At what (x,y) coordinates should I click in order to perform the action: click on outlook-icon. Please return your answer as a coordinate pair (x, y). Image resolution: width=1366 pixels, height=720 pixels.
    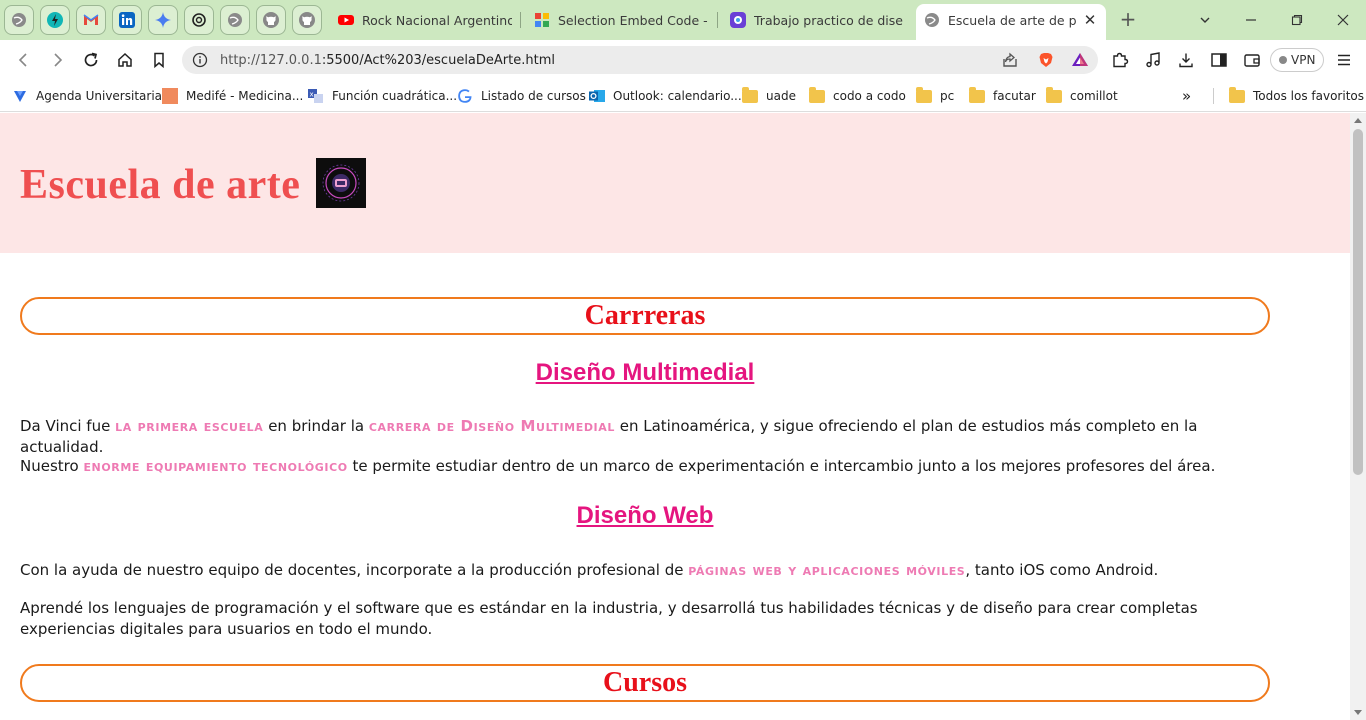
    Looking at the image, I should click on (597, 96).